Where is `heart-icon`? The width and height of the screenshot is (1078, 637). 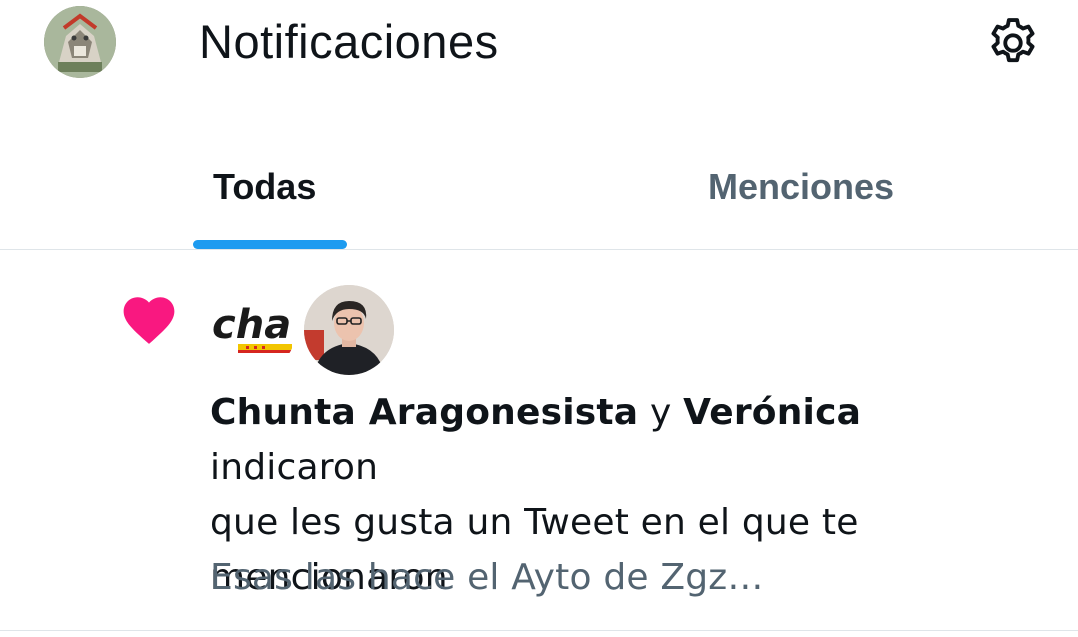
heart-icon is located at coordinates (149, 319).